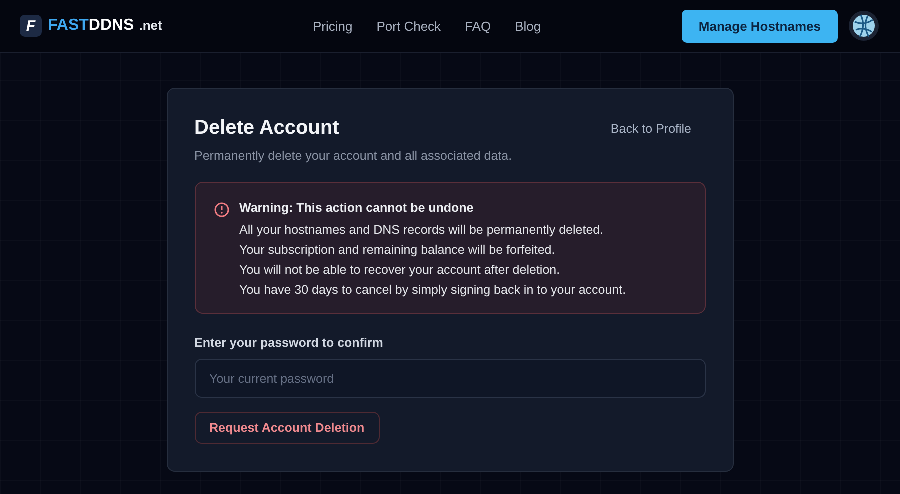  I want to click on warning-text: You will not be able to recover your account after deletion., so click(401, 270).